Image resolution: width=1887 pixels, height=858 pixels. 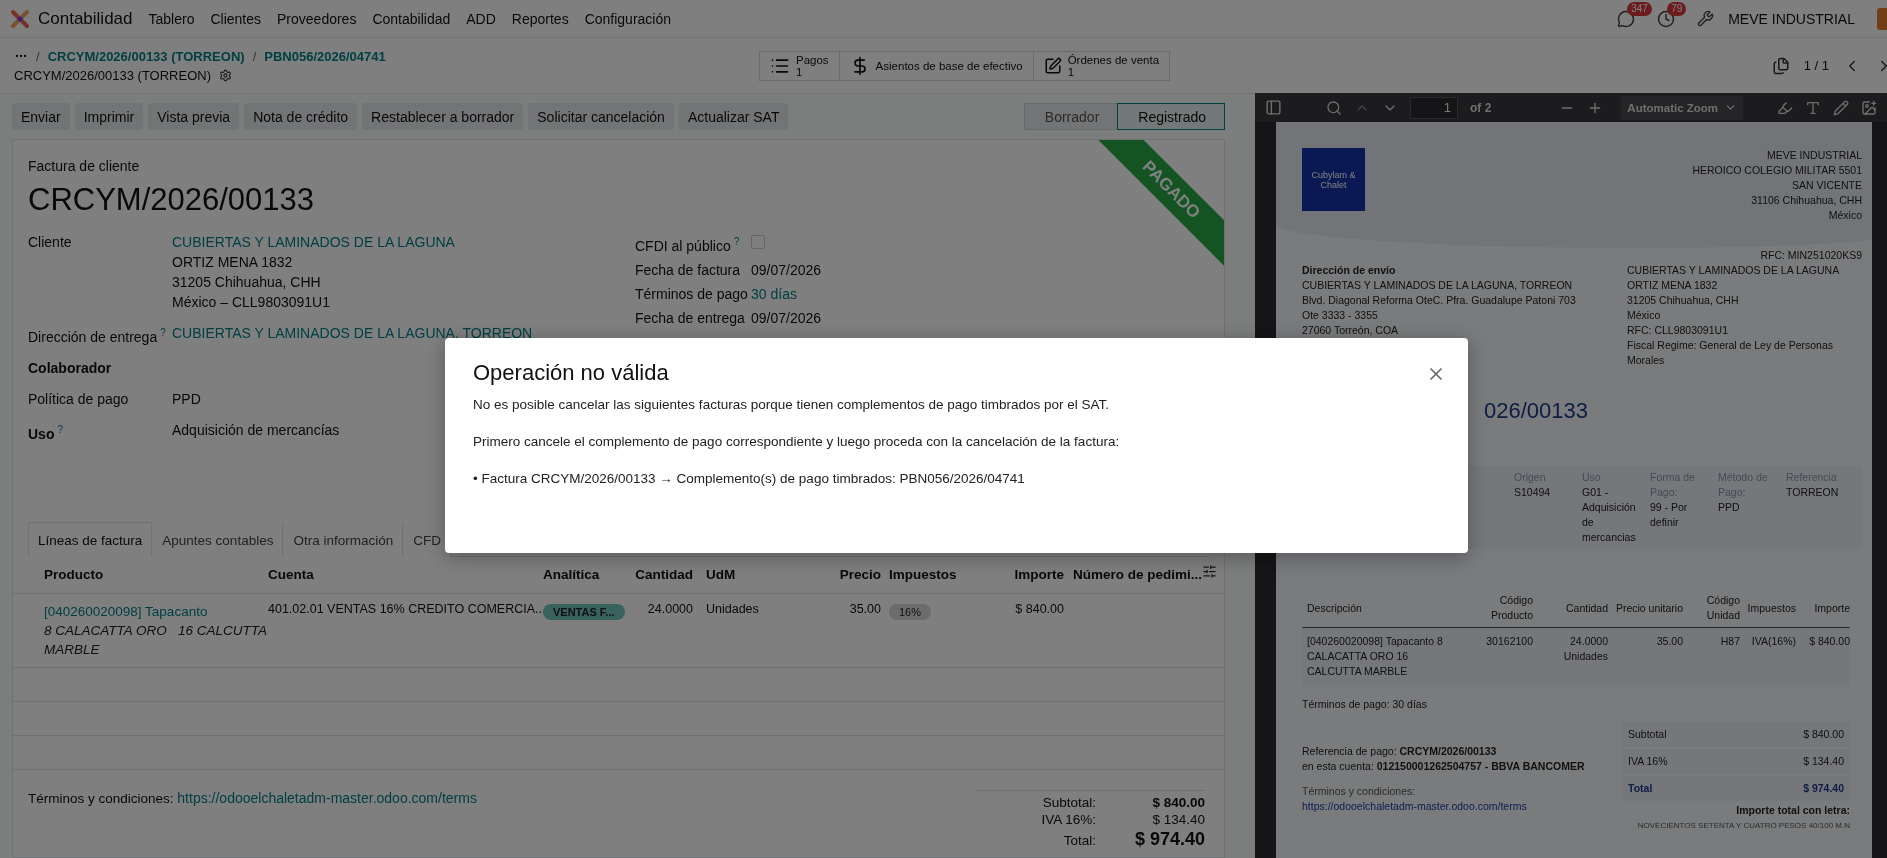 I want to click on terms-text: Términos y condiciones: https://odooelchaletadm-master.odoo.com/terms, so click(x=1462, y=799).